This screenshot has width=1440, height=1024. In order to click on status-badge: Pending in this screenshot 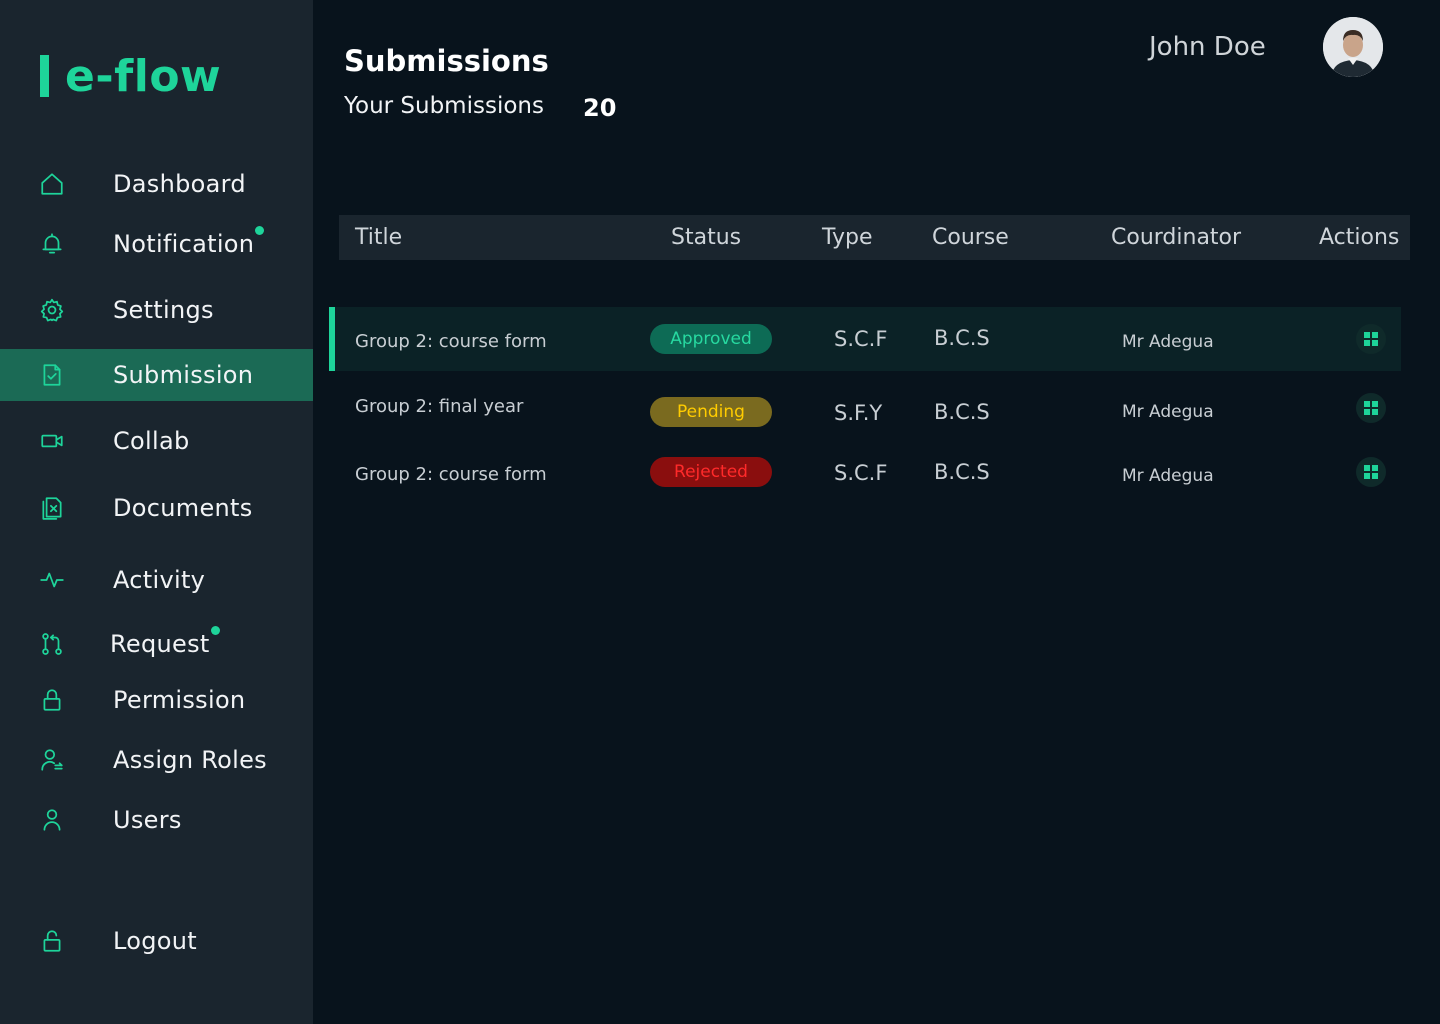, I will do `click(711, 412)`.